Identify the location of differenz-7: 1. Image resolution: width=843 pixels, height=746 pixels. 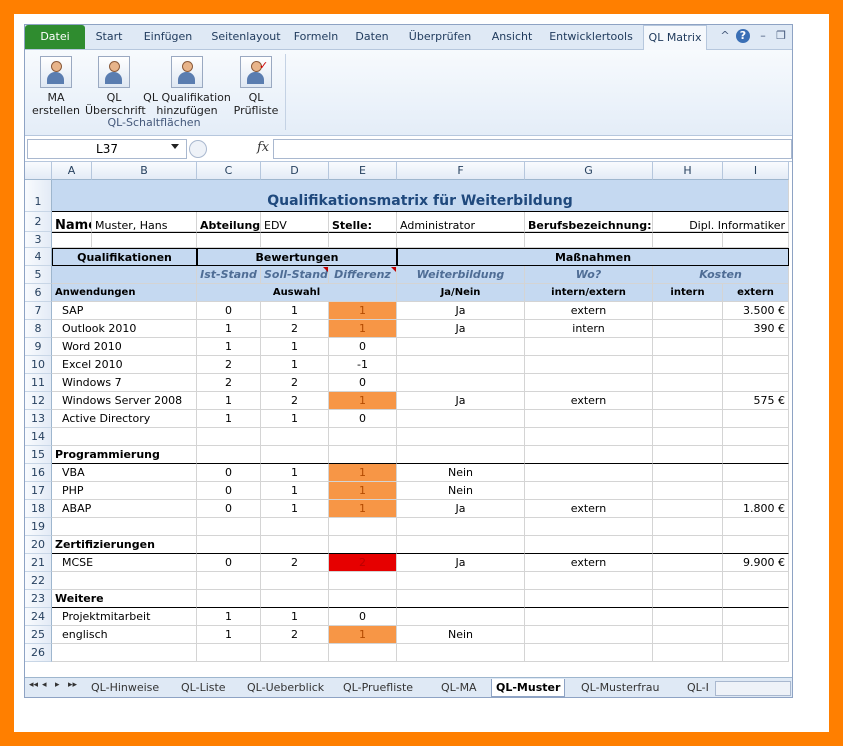
(363, 311).